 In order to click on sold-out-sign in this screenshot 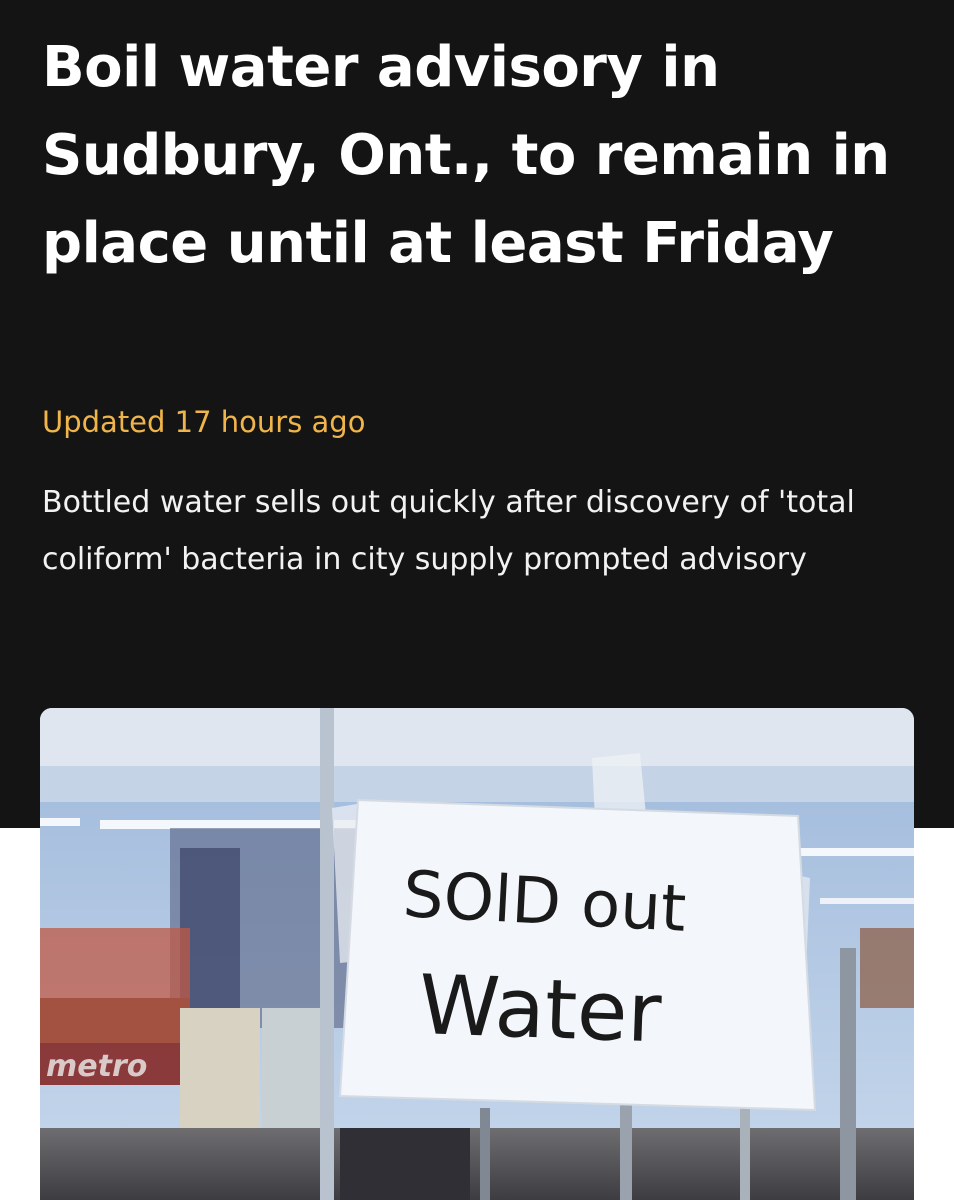, I will do `click(577, 955)`.